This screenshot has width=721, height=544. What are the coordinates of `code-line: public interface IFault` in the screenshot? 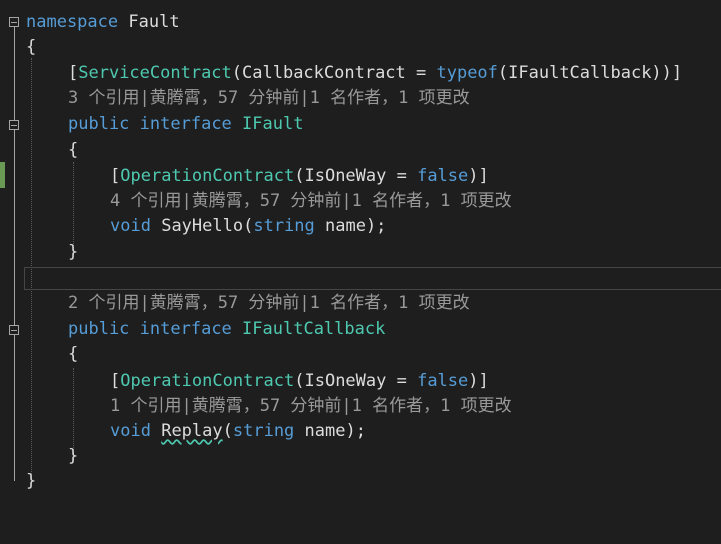 It's located at (360, 124).